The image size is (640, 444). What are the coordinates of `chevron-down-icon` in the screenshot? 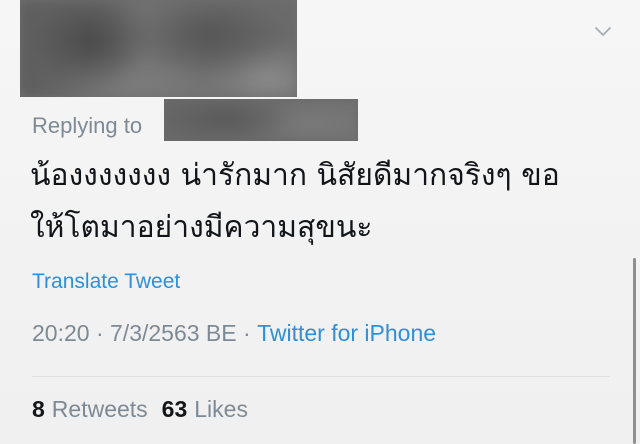 It's located at (603, 31).